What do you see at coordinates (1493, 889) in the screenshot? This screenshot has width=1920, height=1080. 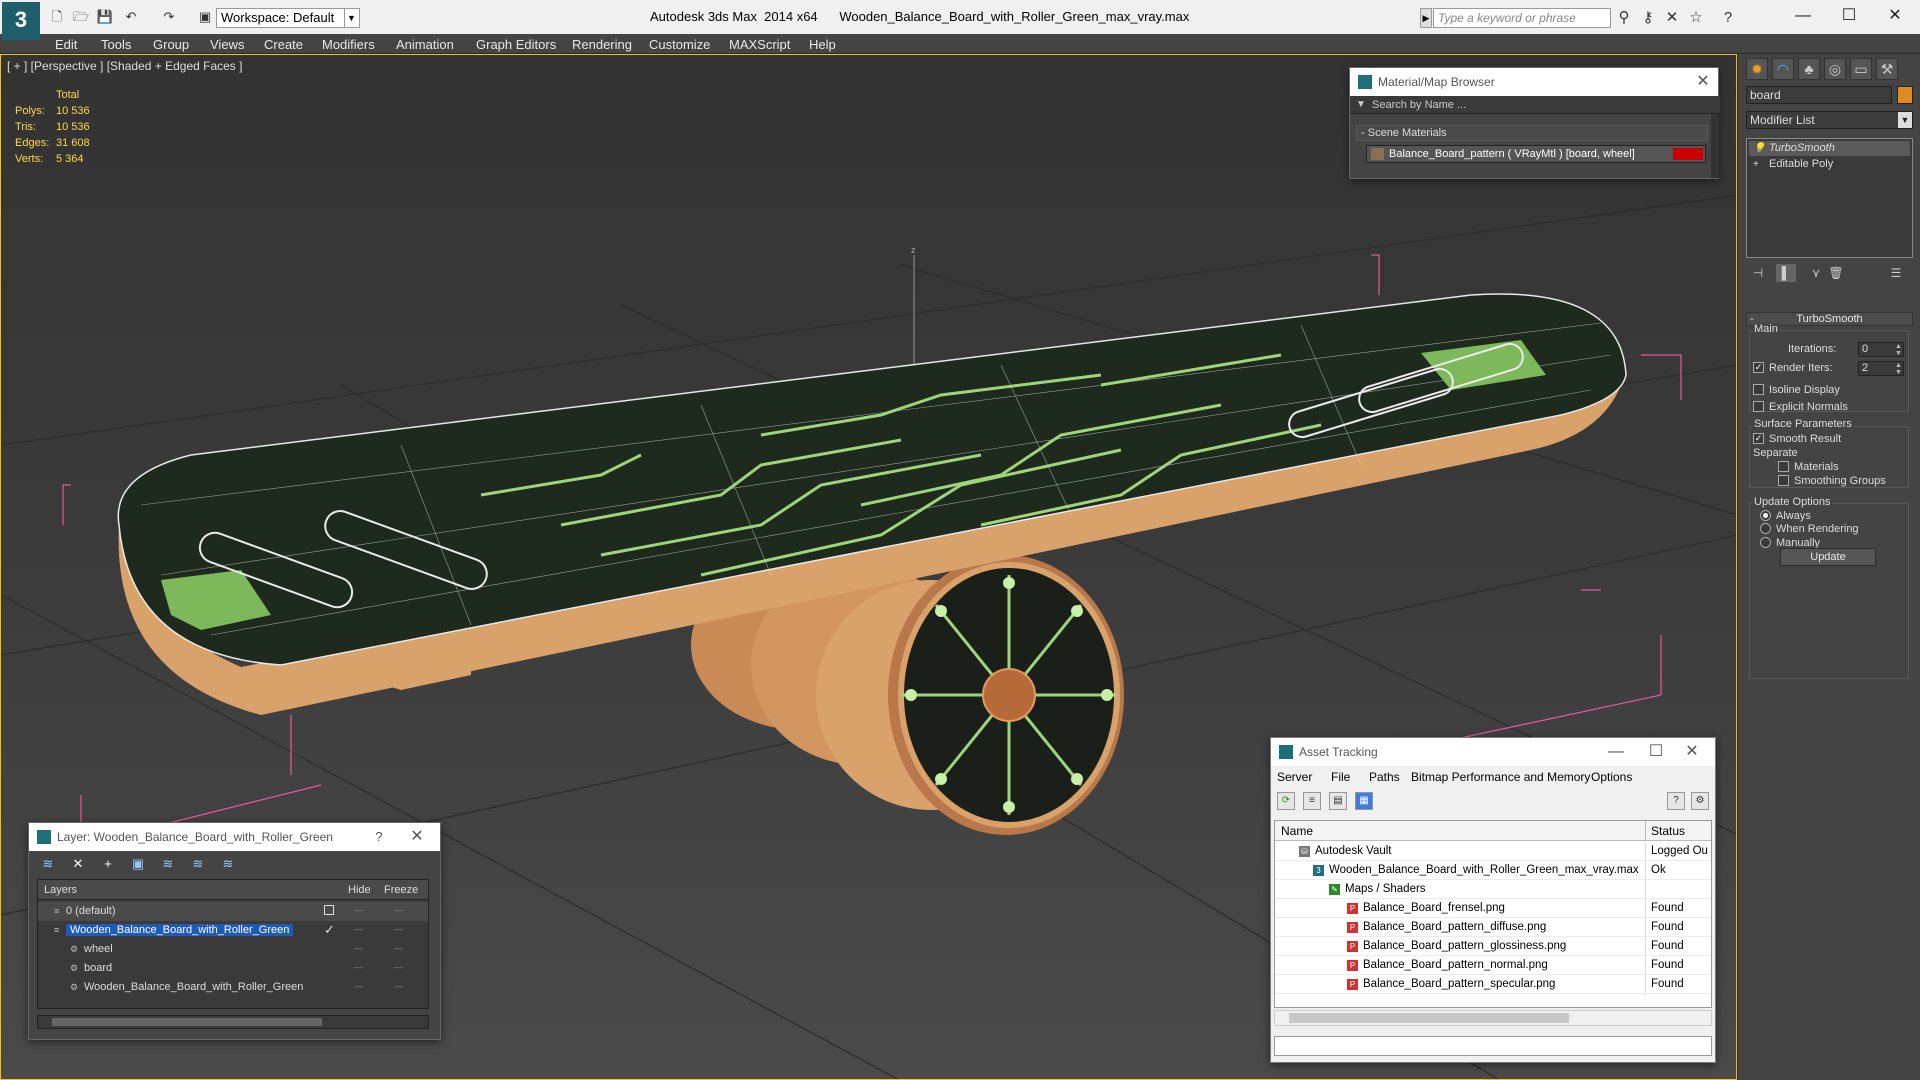 I see `table-row: ✎ Maps / Shaders` at bounding box center [1493, 889].